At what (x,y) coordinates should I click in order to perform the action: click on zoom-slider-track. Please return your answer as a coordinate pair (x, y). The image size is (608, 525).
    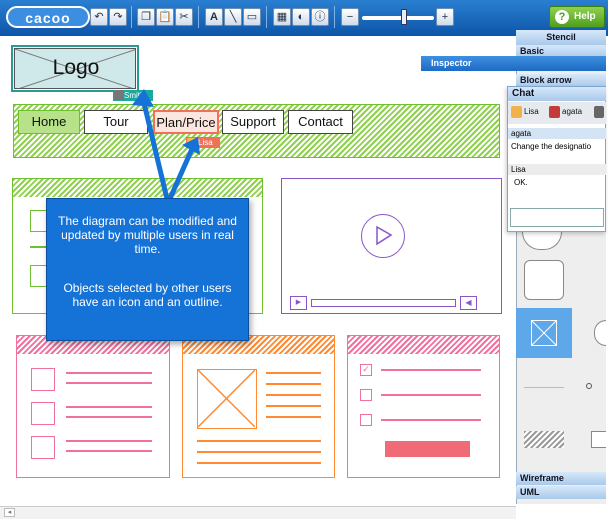
    Looking at the image, I should click on (398, 18).